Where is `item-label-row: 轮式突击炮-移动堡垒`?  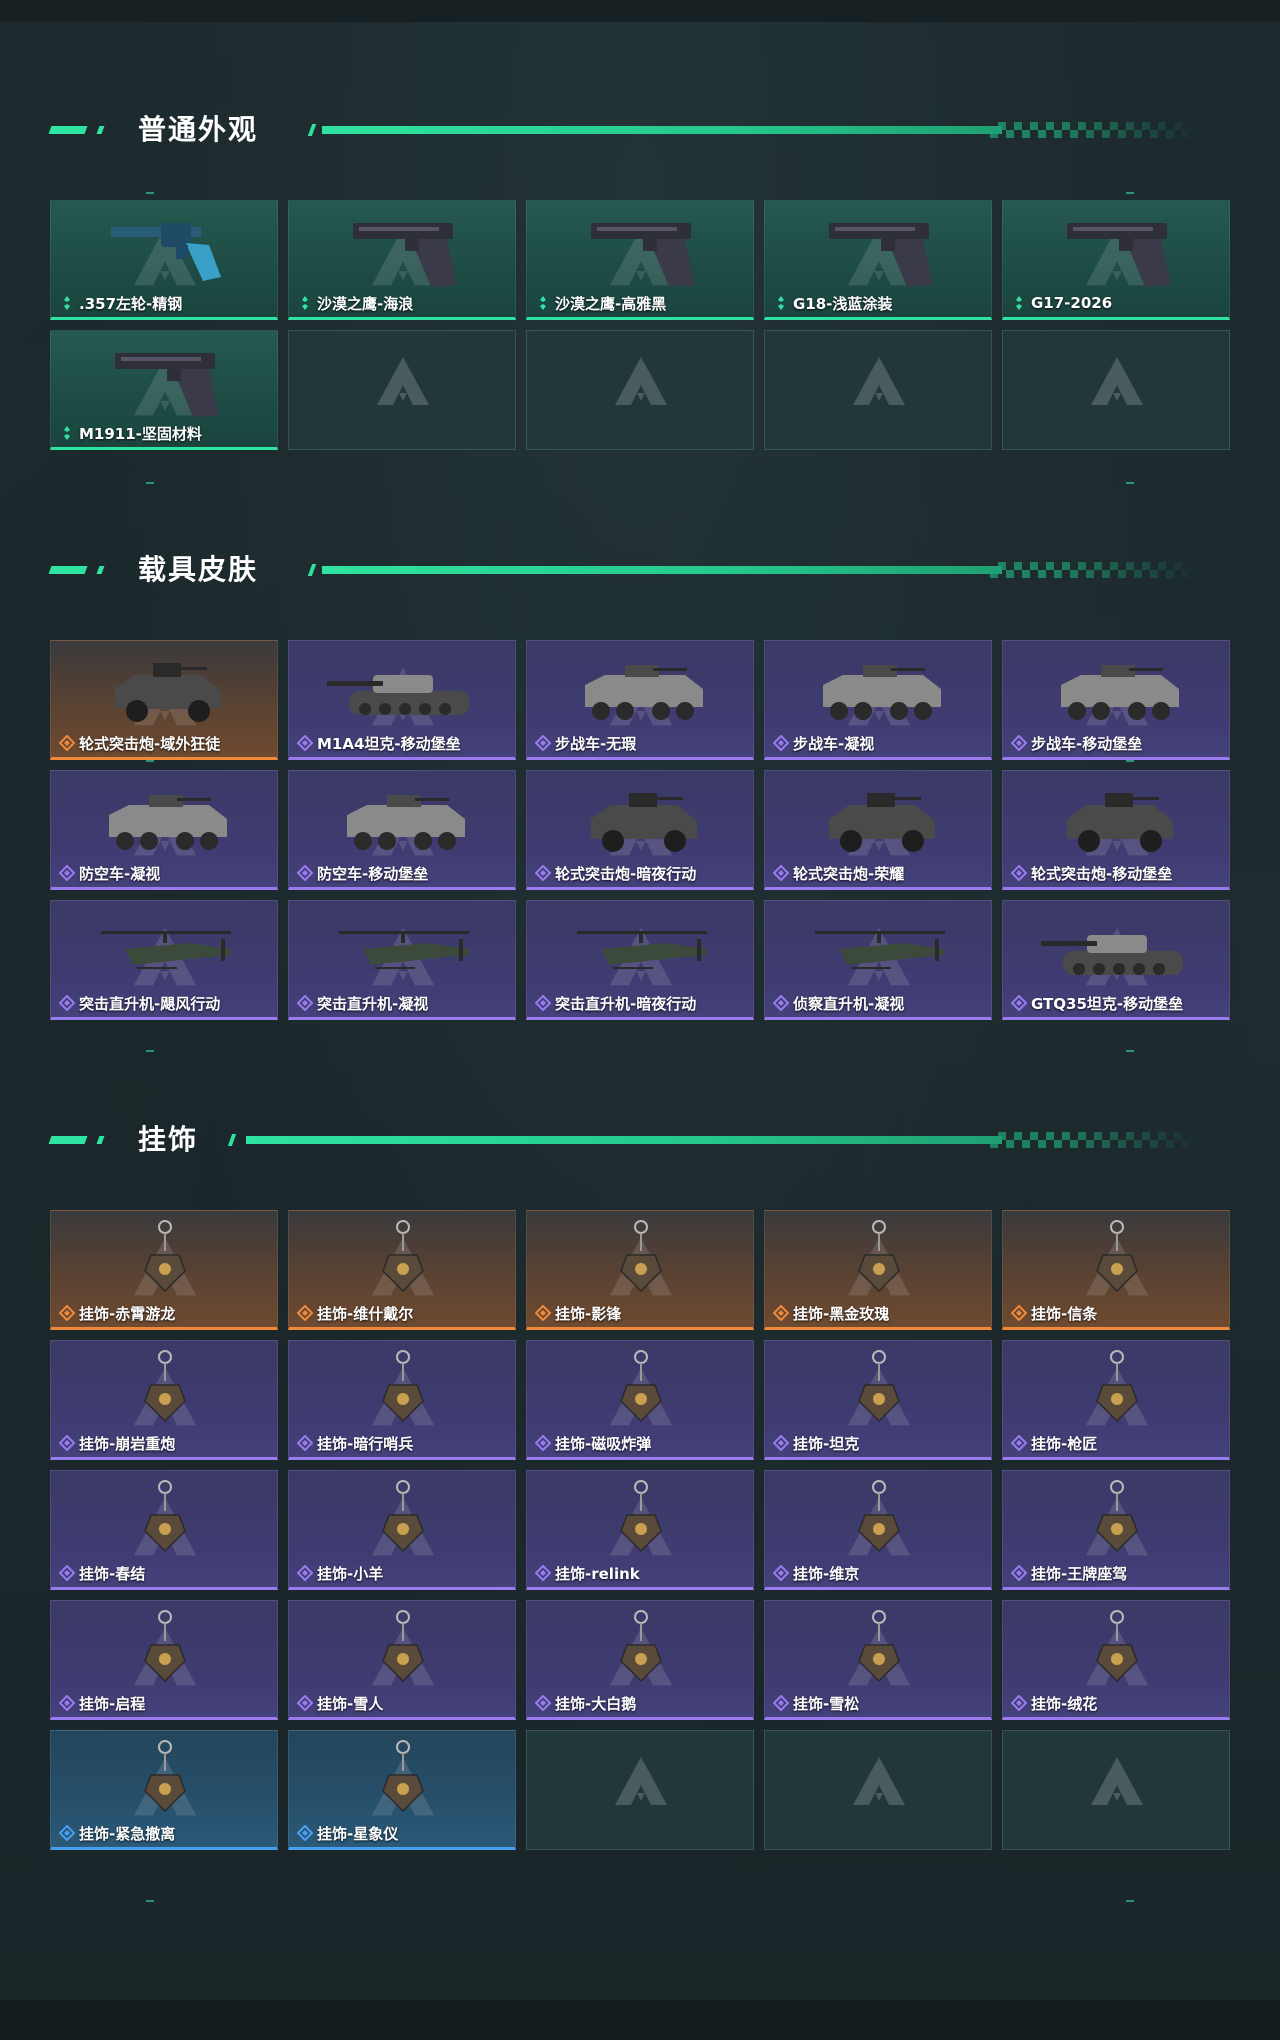
item-label-row: 轮式突击炮-移动堡垒 is located at coordinates (1091, 873).